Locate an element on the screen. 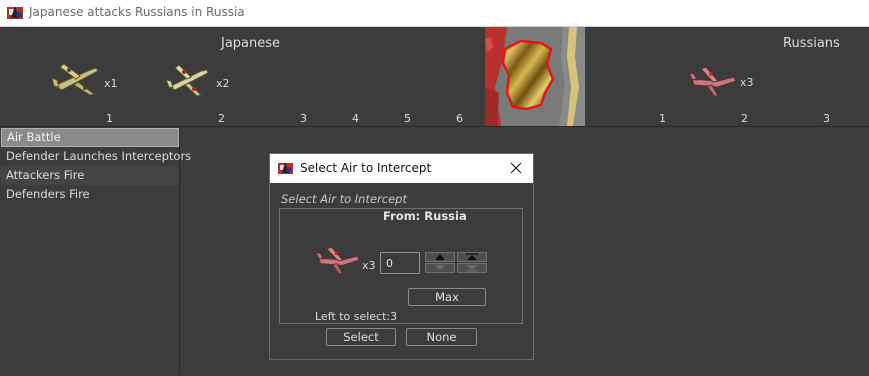  window-title: Japanese attacks Russians in Russia is located at coordinates (137, 12).